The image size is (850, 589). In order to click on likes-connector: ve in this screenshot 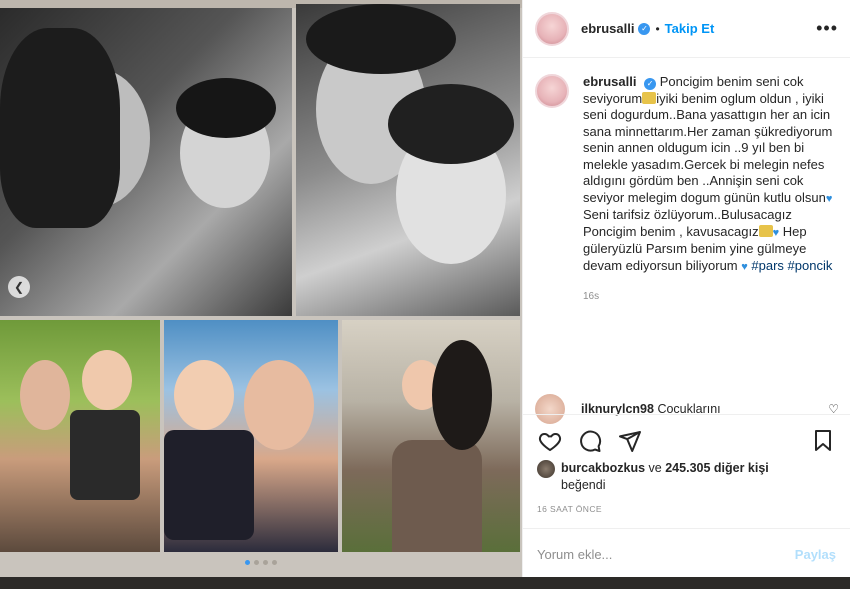, I will do `click(655, 468)`.